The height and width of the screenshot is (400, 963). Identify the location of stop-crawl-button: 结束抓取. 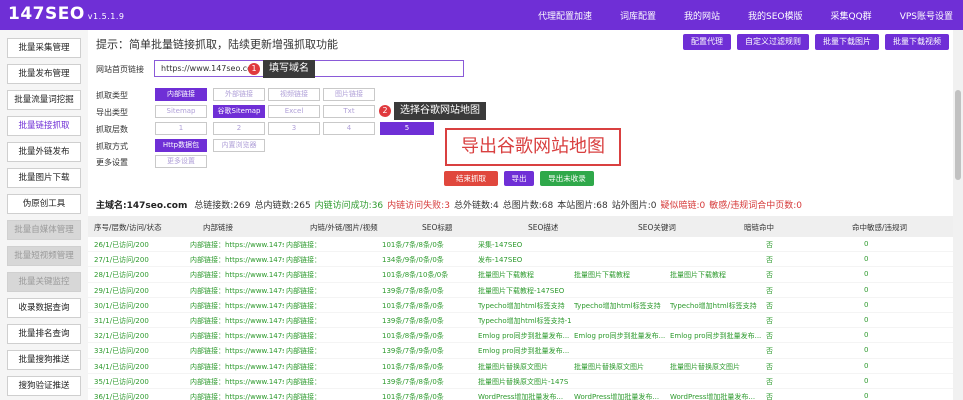
(471, 178).